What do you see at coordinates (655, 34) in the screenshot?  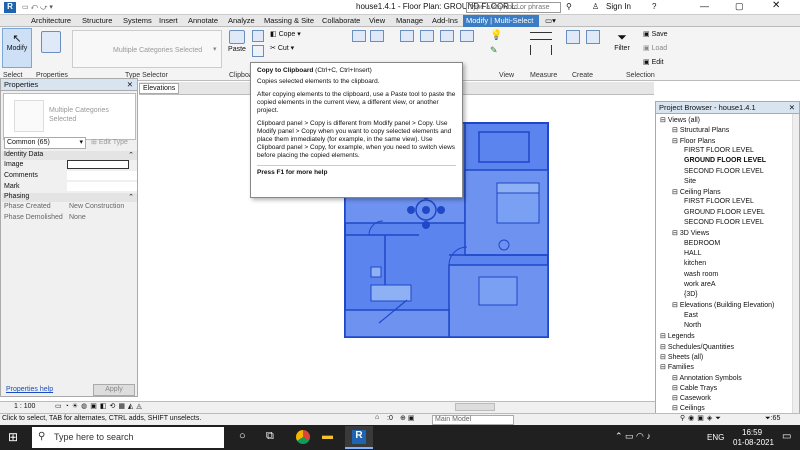 I see `save-selection-button: ▣ Save` at bounding box center [655, 34].